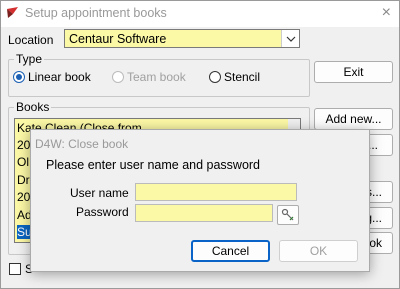 Image resolution: width=400 pixels, height=289 pixels. What do you see at coordinates (386, 13) in the screenshot?
I see `close-icon: ×` at bounding box center [386, 13].